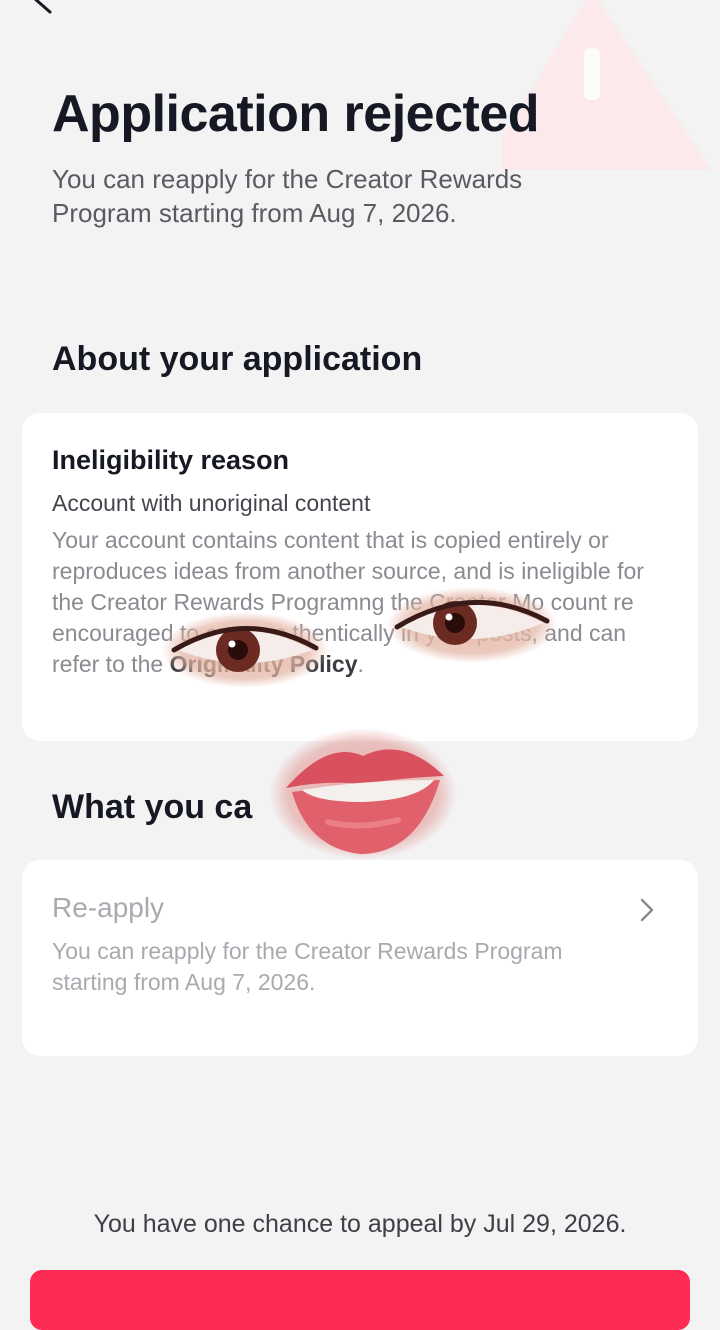  I want to click on chevron-right-icon, so click(647, 910).